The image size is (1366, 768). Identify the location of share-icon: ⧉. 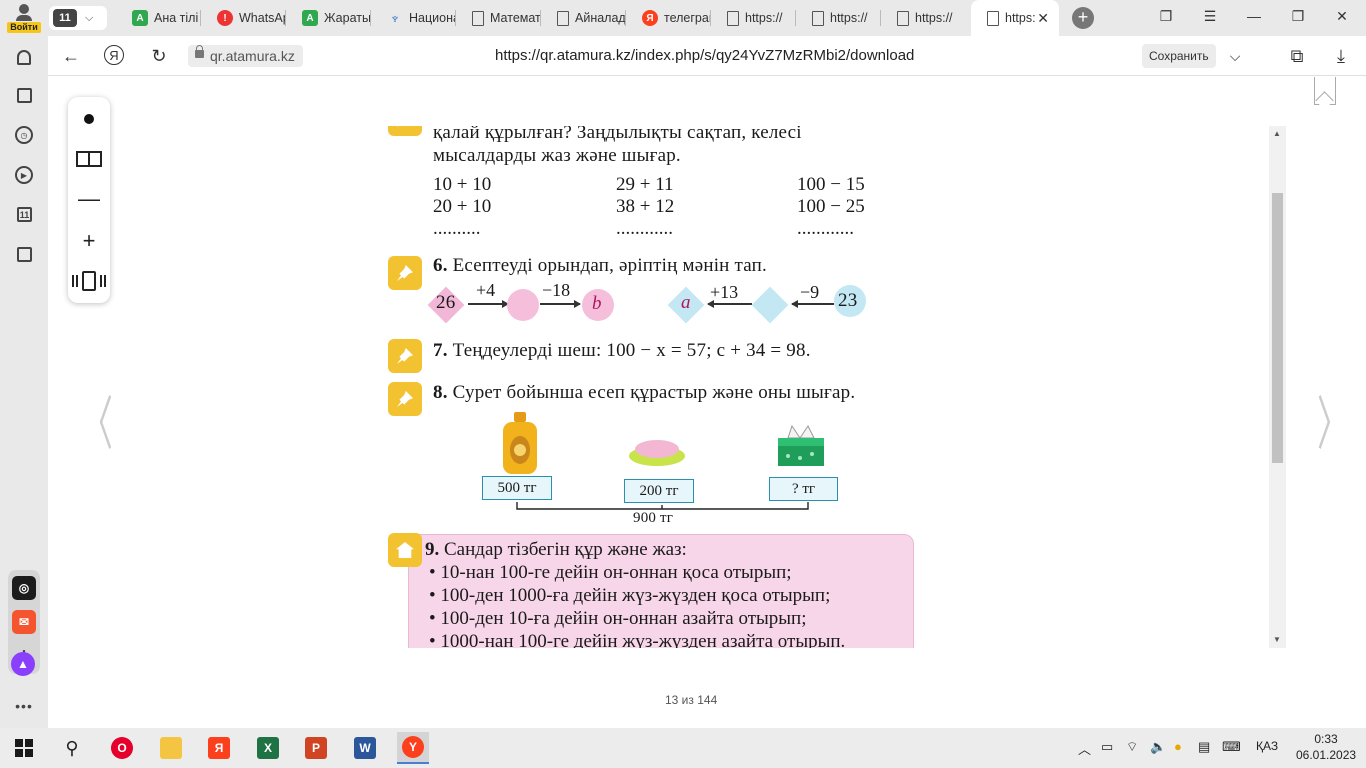
(1297, 56).